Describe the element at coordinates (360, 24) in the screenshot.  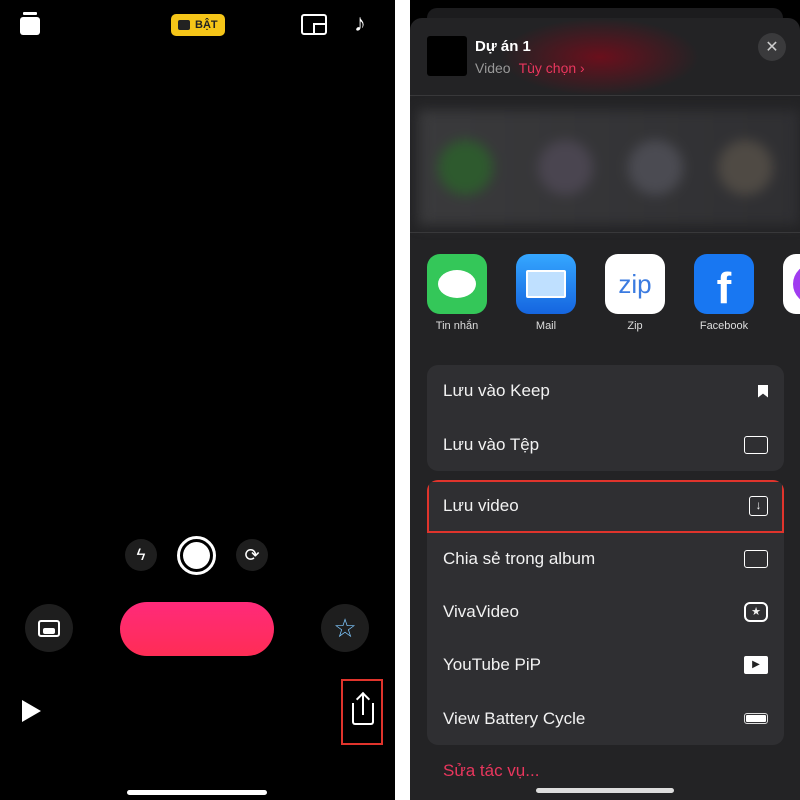
I see `music-note-icon: ♪` at that location.